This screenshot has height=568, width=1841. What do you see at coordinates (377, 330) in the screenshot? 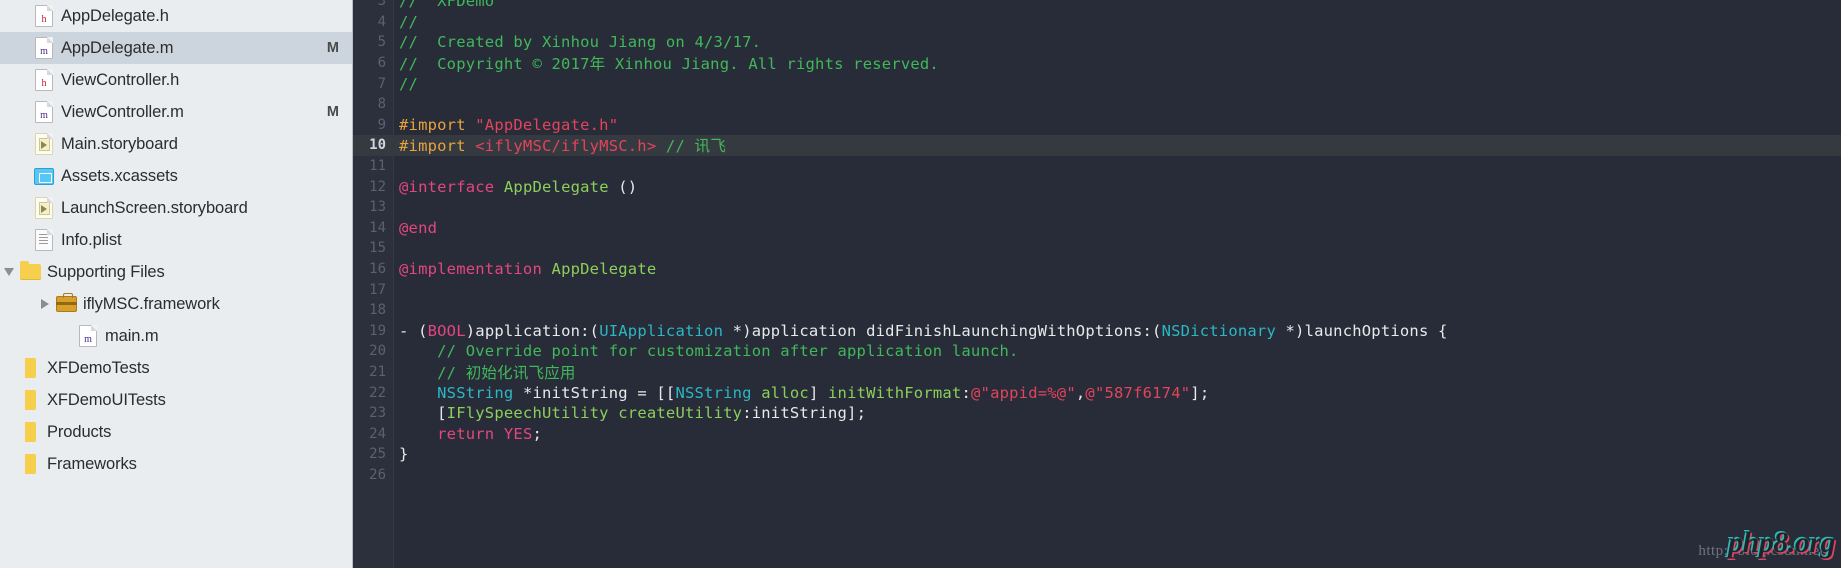
I see `line-number: 19` at bounding box center [377, 330].